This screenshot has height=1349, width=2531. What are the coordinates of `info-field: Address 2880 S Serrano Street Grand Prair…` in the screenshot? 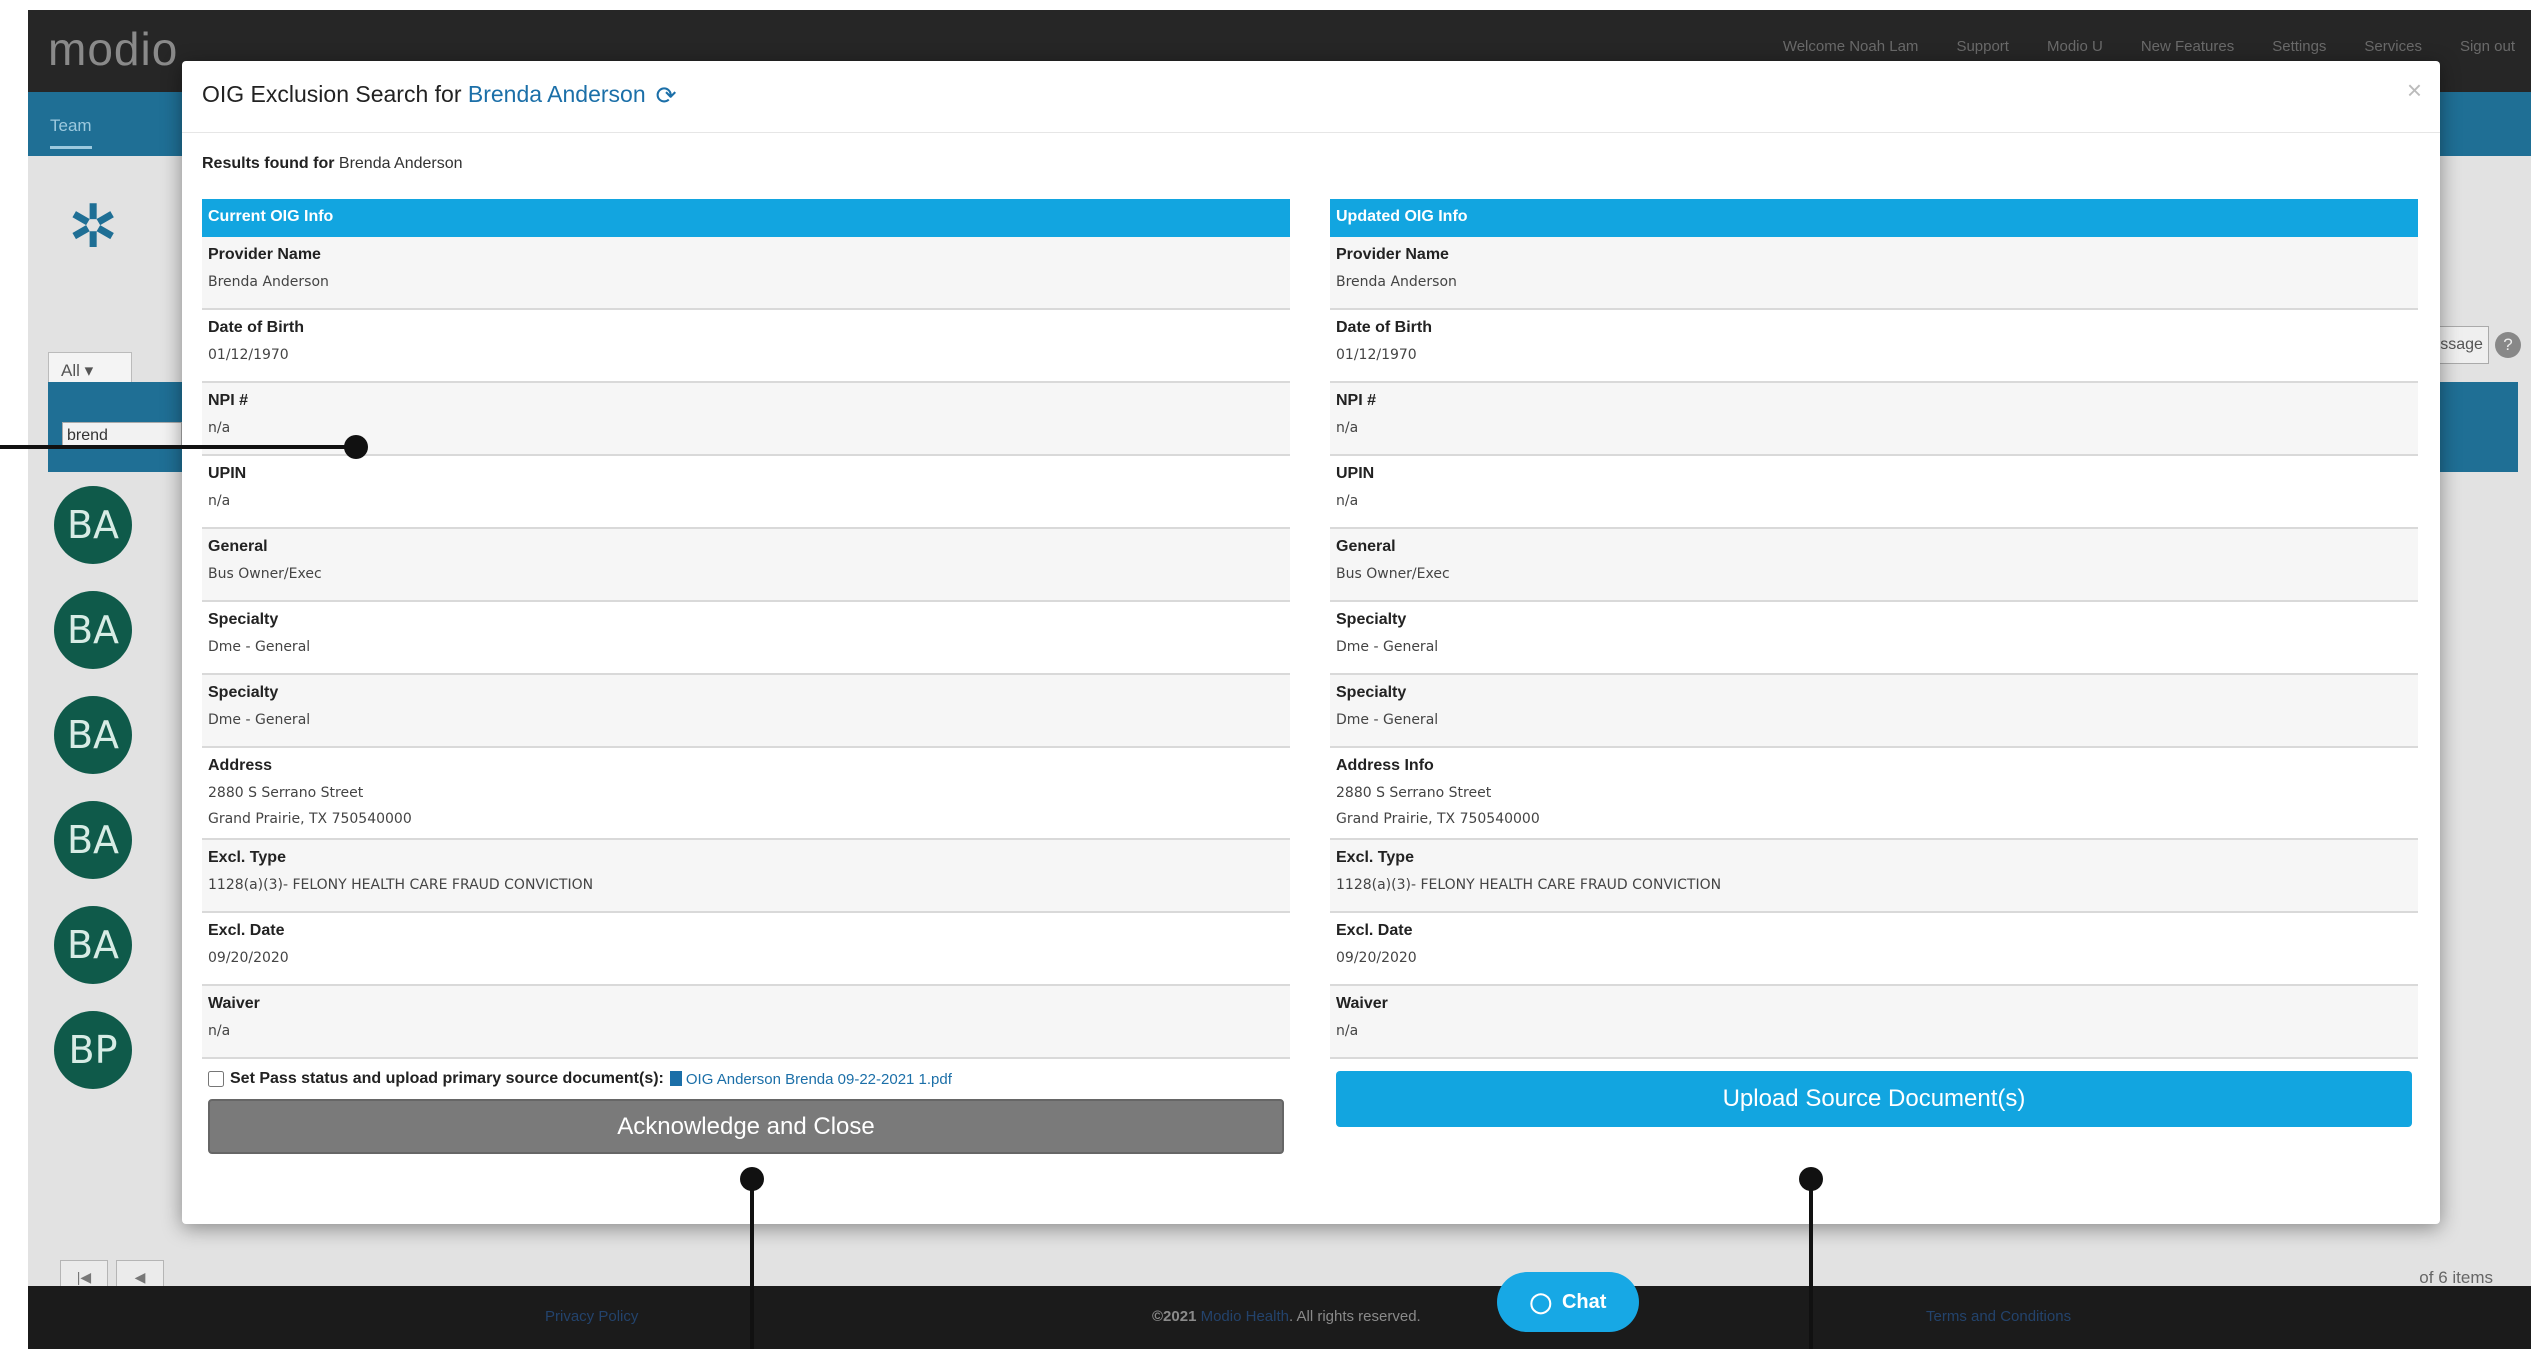 It's located at (746, 794).